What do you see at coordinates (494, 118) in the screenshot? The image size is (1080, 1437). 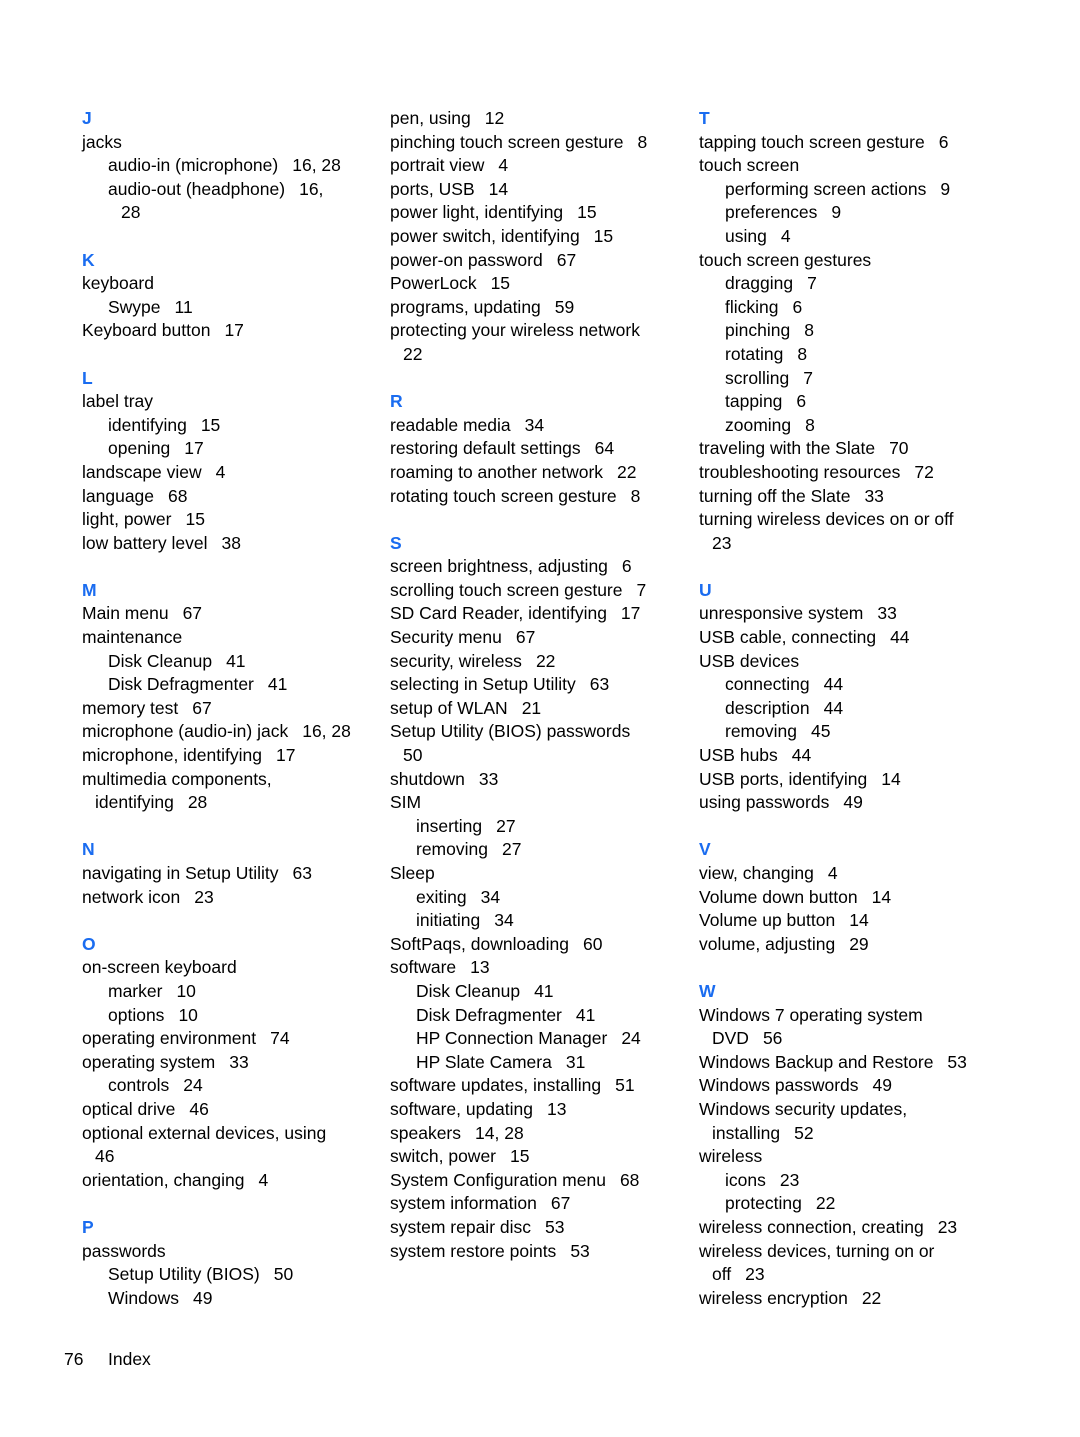 I see `page-reference: 12` at bounding box center [494, 118].